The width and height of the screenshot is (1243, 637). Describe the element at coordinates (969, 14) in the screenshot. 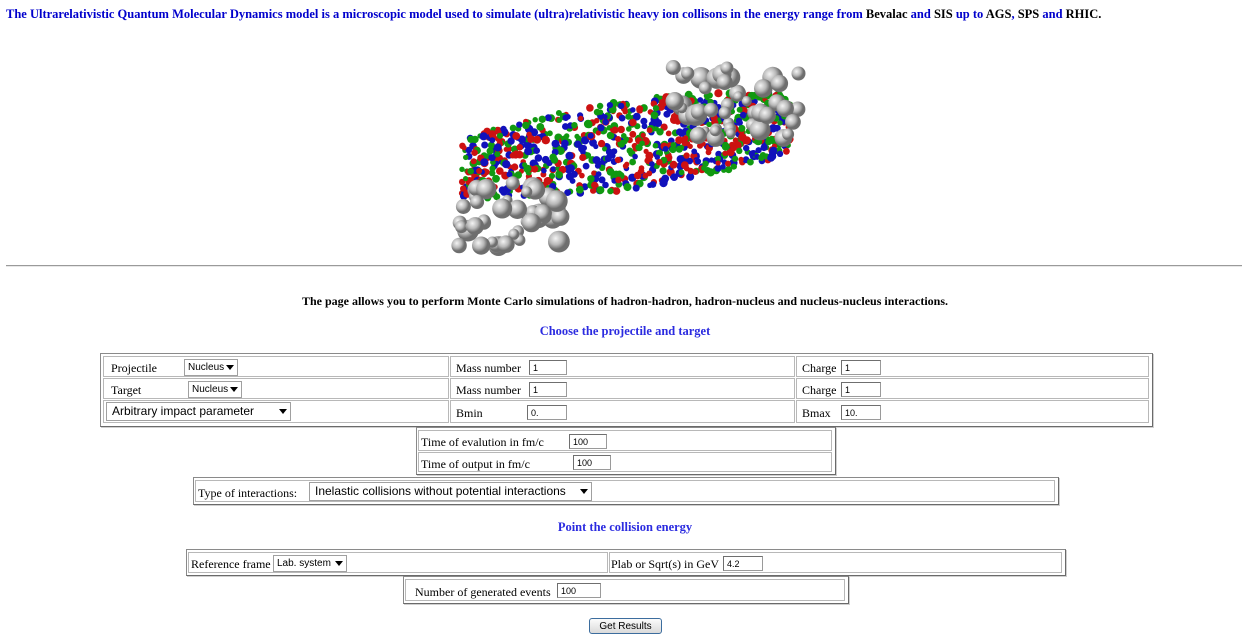

I see `intro-upto: up to` at that location.